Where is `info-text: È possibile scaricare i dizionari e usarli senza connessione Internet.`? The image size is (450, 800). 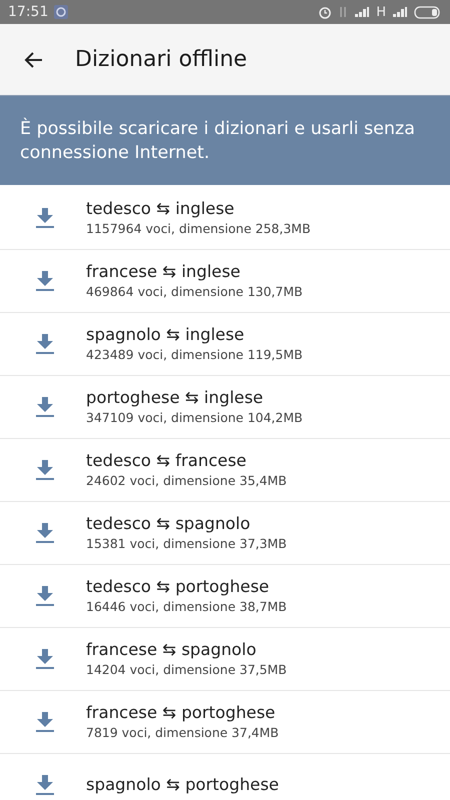 info-text: È possibile scaricare i dizionari e usarli senza connessione Internet. is located at coordinates (218, 140).